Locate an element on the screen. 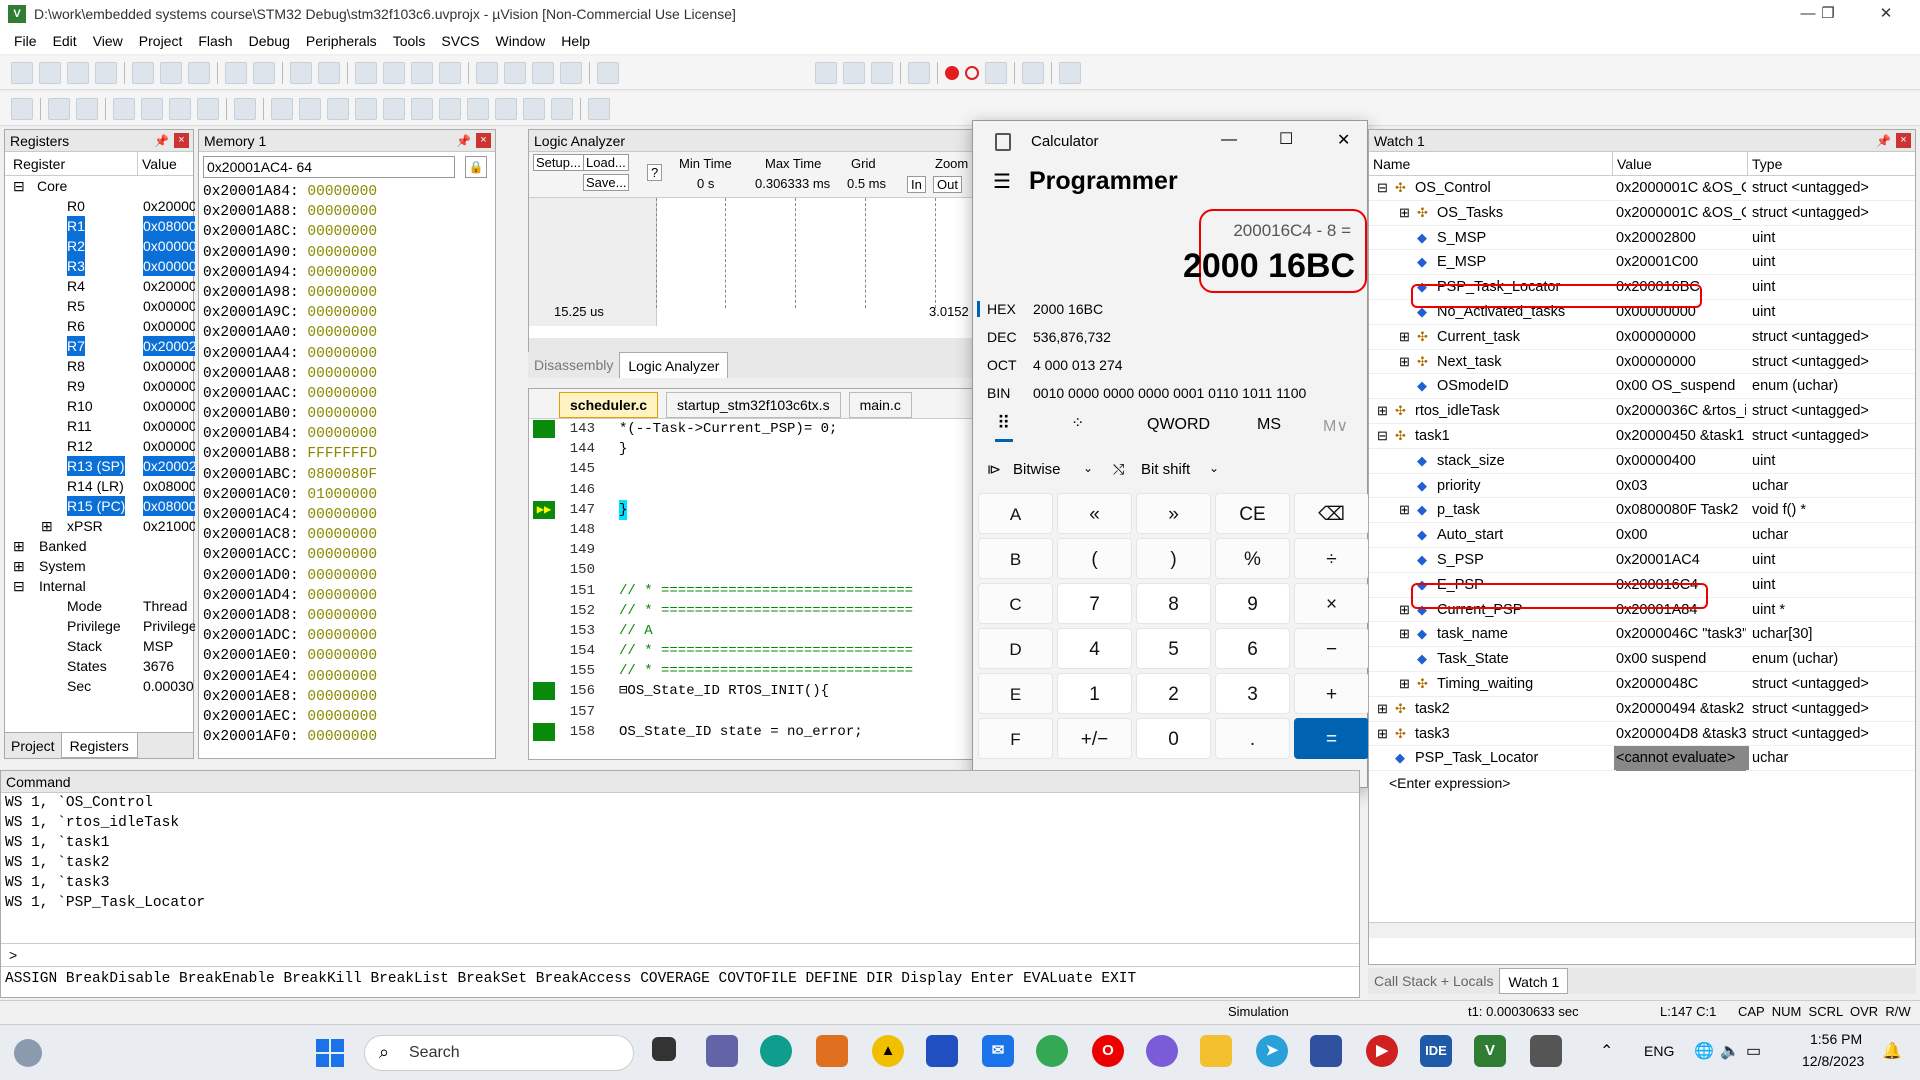 This screenshot has width=1920, height=1080. copy-icon is located at coordinates (171, 72).